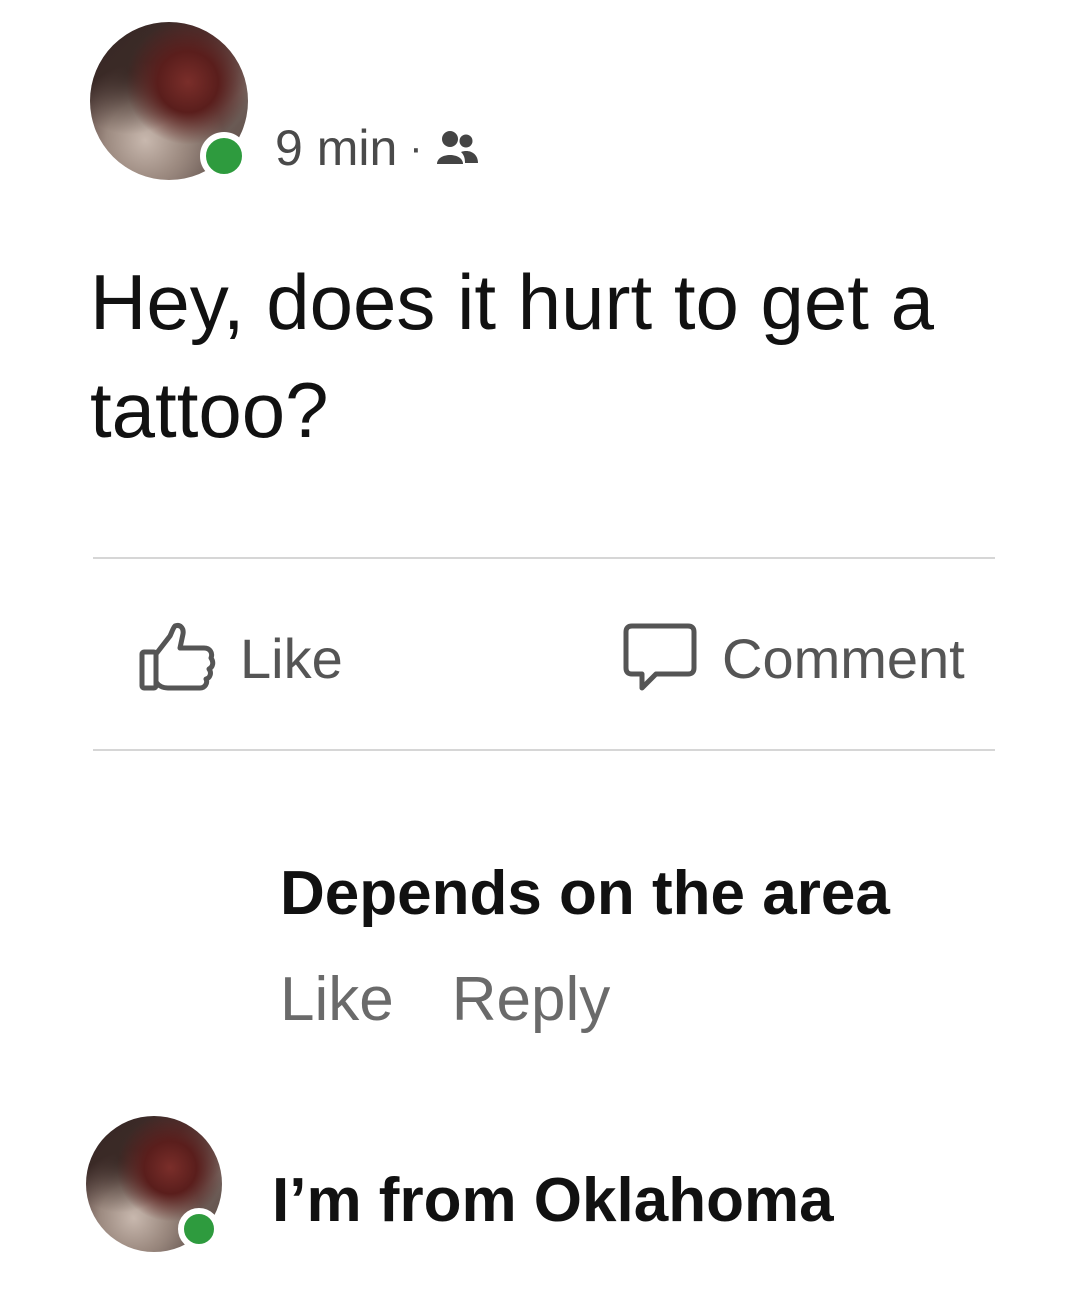 The height and width of the screenshot is (1297, 1088). What do you see at coordinates (457, 148) in the screenshot?
I see `friends-icon` at bounding box center [457, 148].